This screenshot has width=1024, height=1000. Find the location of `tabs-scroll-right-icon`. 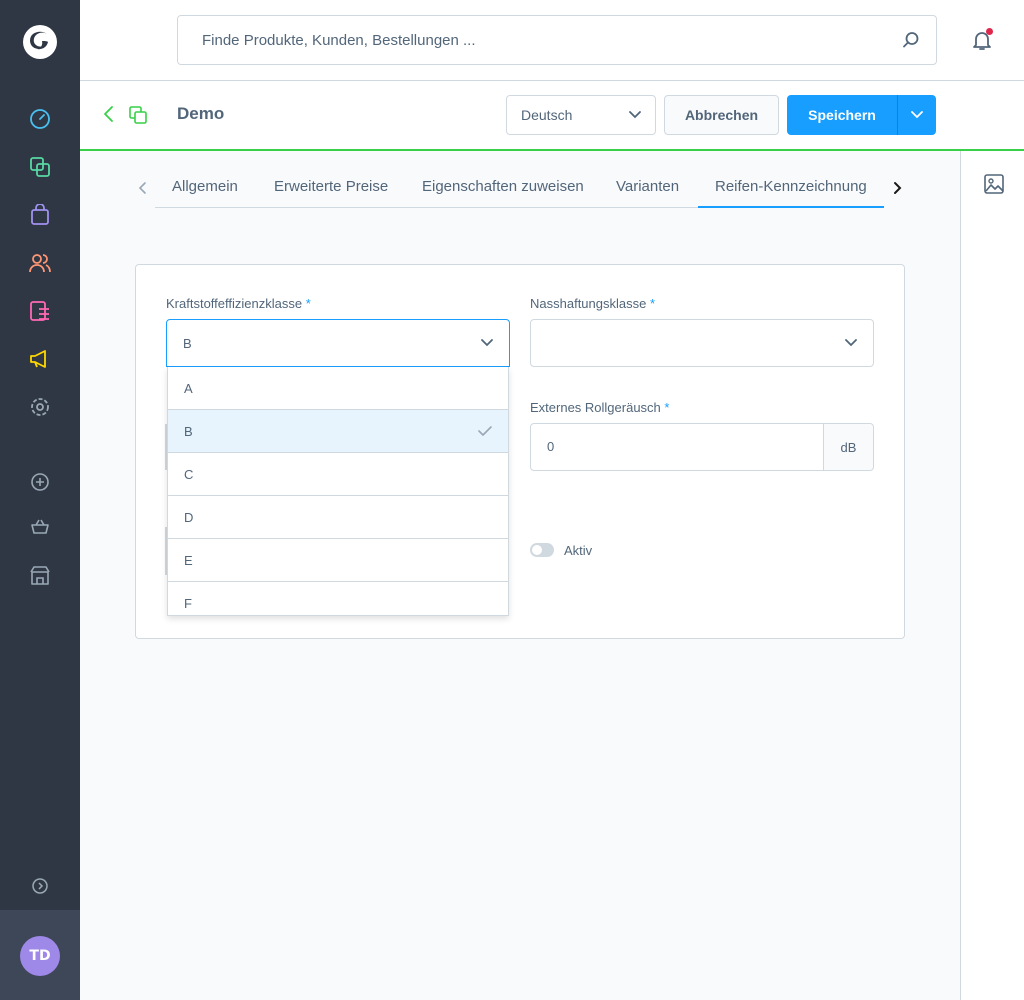

tabs-scroll-right-icon is located at coordinates (897, 188).